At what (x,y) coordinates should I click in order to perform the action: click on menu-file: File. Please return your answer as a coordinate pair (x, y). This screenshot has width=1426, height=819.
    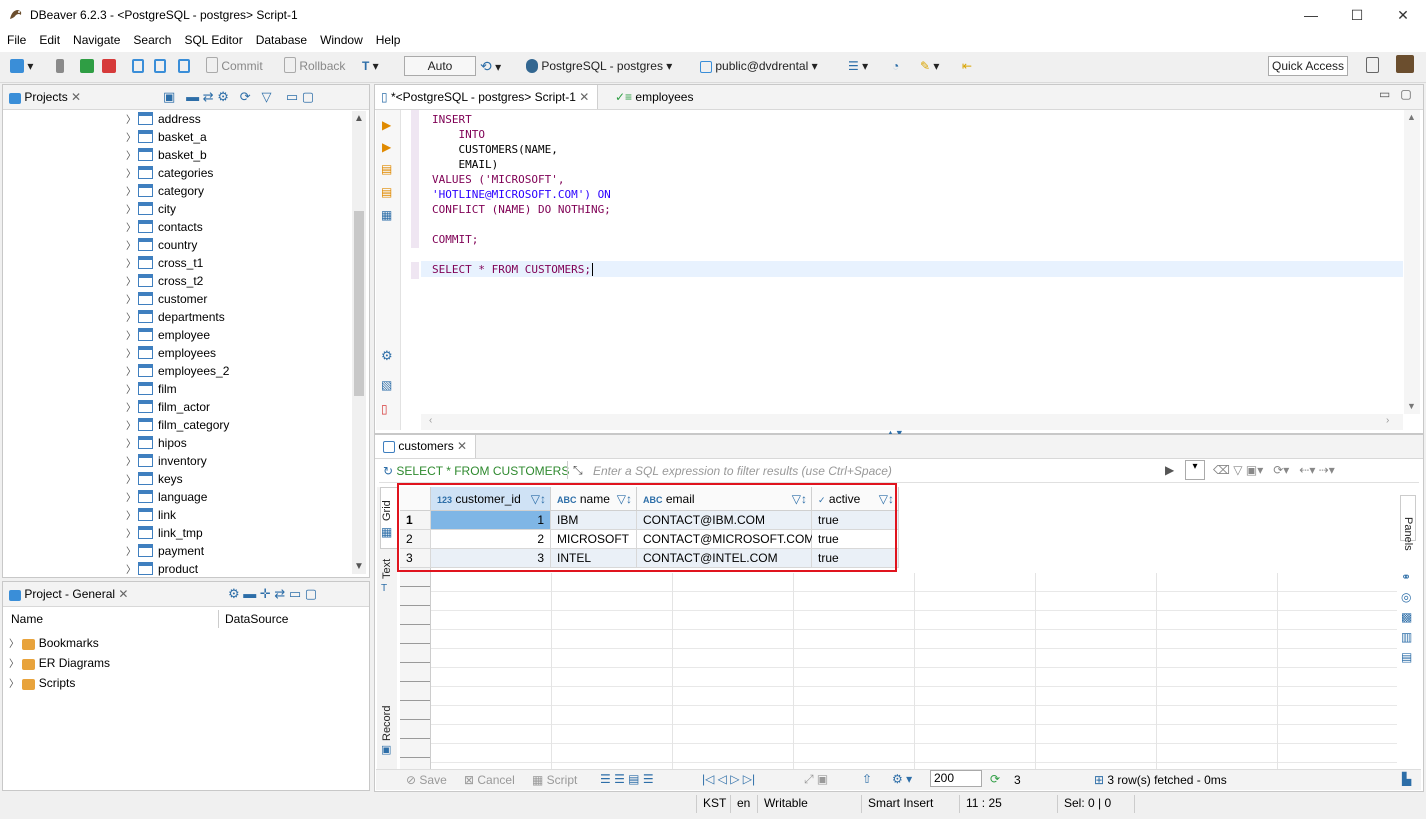
    Looking at the image, I should click on (16, 38).